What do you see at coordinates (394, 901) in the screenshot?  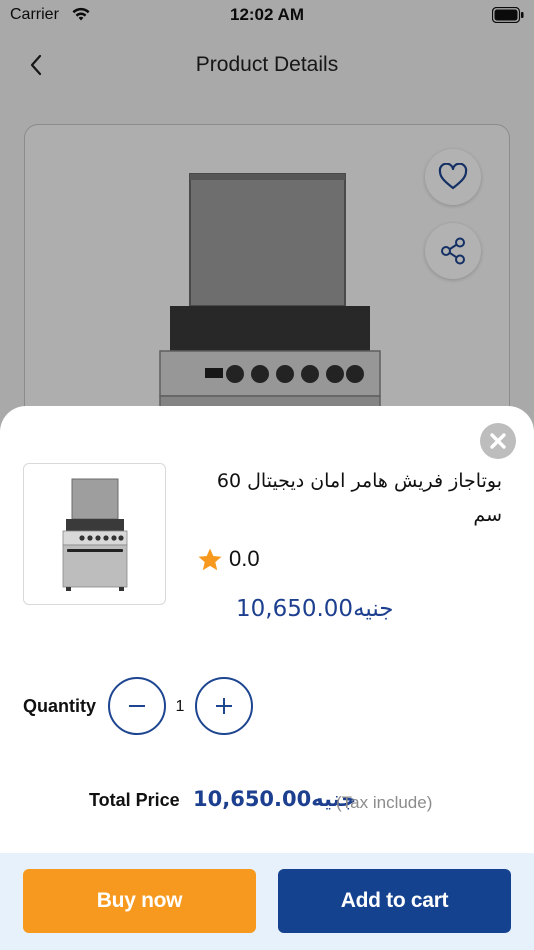 I see `add-to-cart-button: Add to cart` at bounding box center [394, 901].